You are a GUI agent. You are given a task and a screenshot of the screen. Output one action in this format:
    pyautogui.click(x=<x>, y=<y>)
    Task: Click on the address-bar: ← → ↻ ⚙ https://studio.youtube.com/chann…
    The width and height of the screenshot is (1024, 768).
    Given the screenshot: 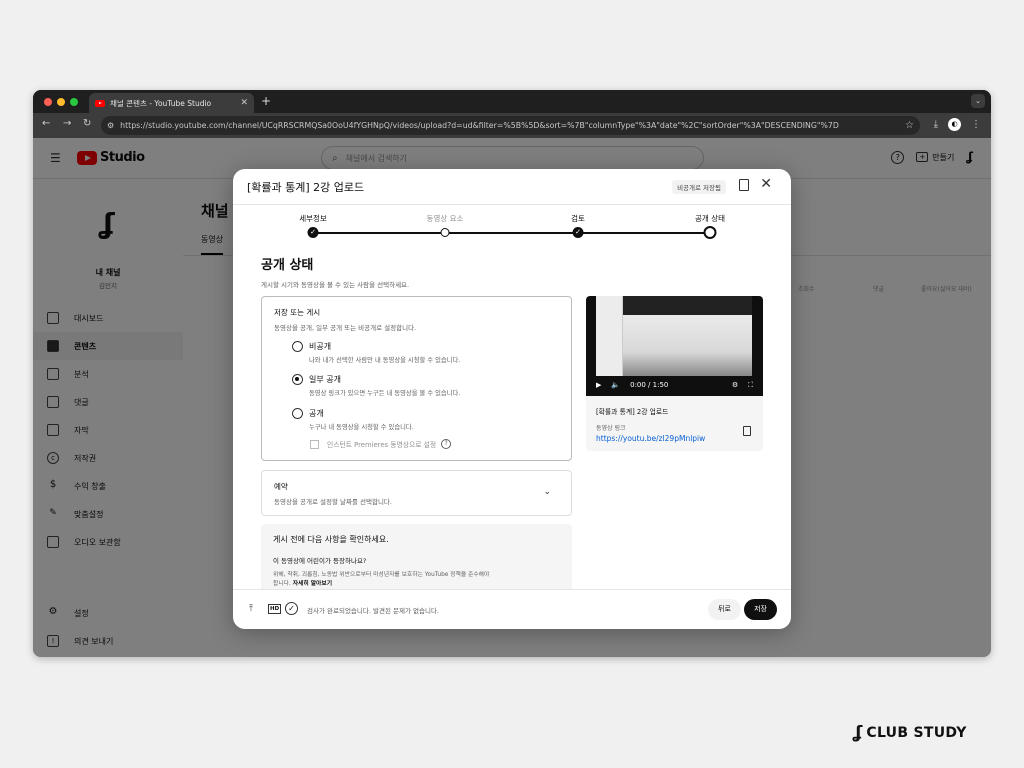 What is the action you would take?
    pyautogui.click(x=512, y=125)
    